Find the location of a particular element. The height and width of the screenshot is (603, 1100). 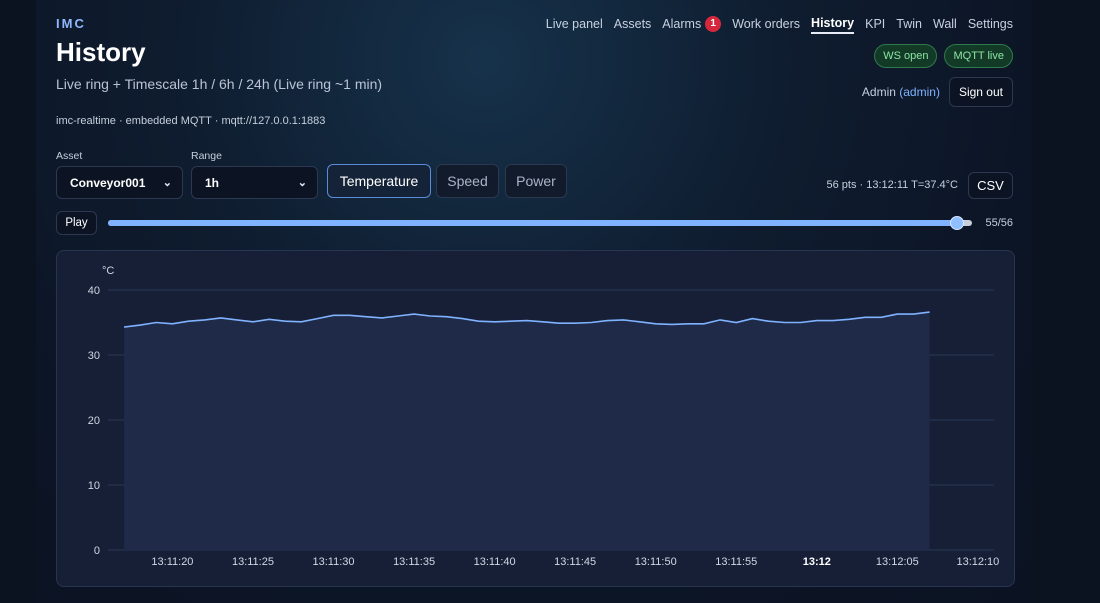

timeline-slider is located at coordinates (540, 223).